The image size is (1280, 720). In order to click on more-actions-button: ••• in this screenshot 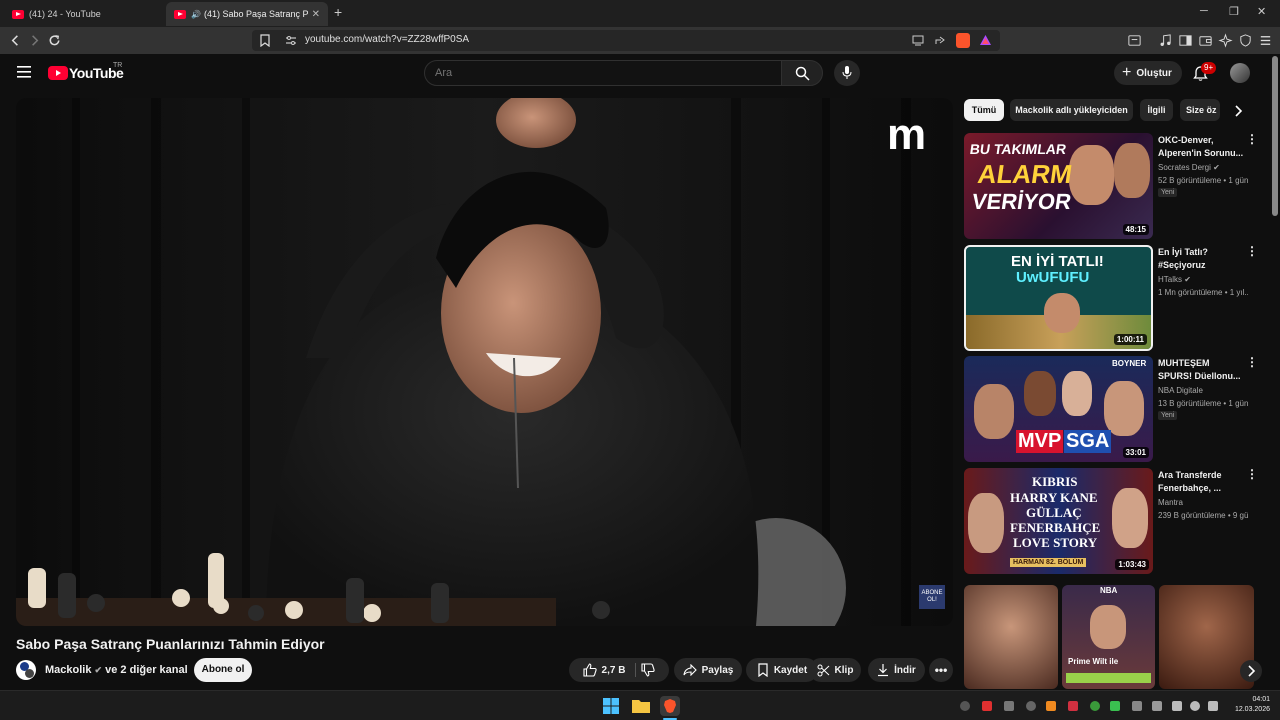, I will do `click(941, 670)`.